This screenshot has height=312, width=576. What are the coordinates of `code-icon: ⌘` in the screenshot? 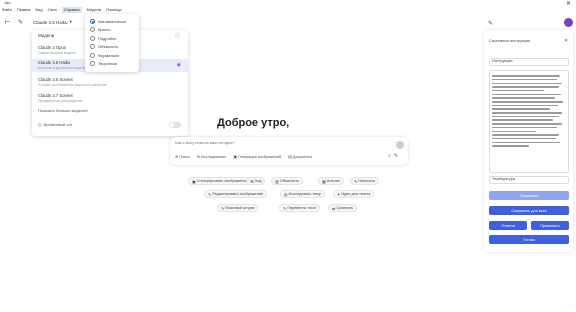 It's located at (252, 181).